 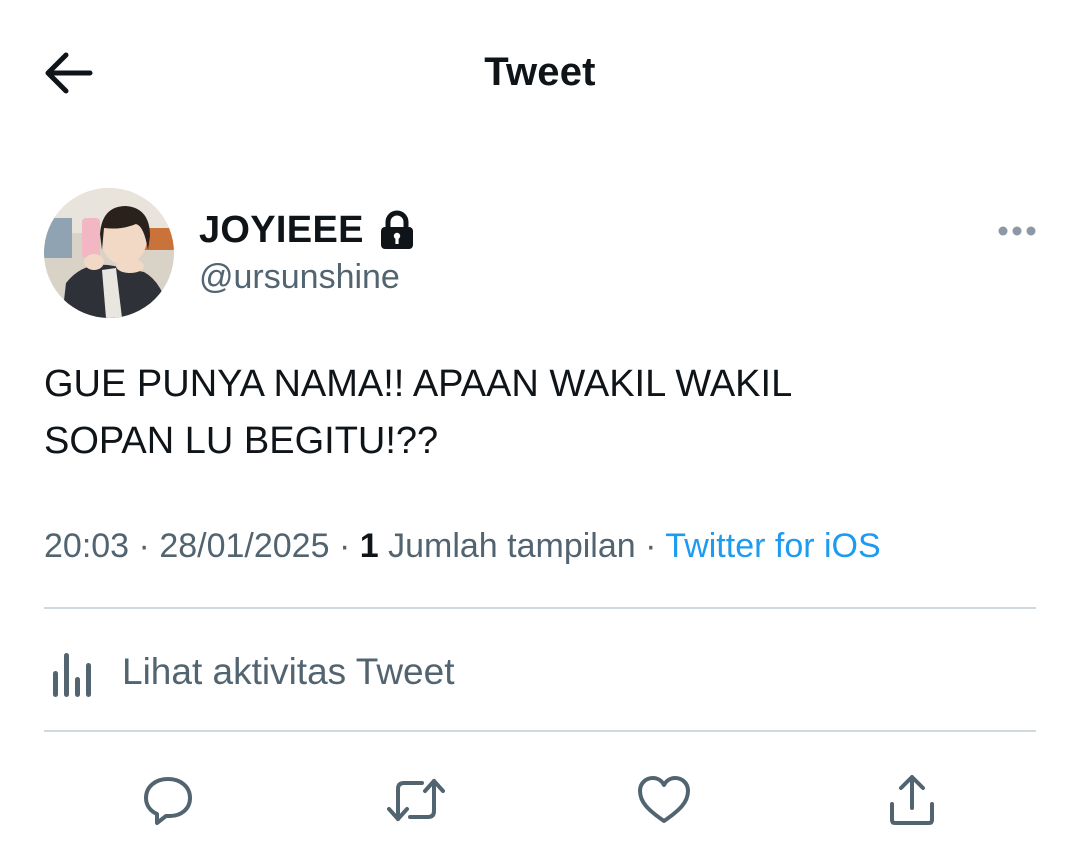 What do you see at coordinates (72, 675) in the screenshot?
I see `analytics-icon` at bounding box center [72, 675].